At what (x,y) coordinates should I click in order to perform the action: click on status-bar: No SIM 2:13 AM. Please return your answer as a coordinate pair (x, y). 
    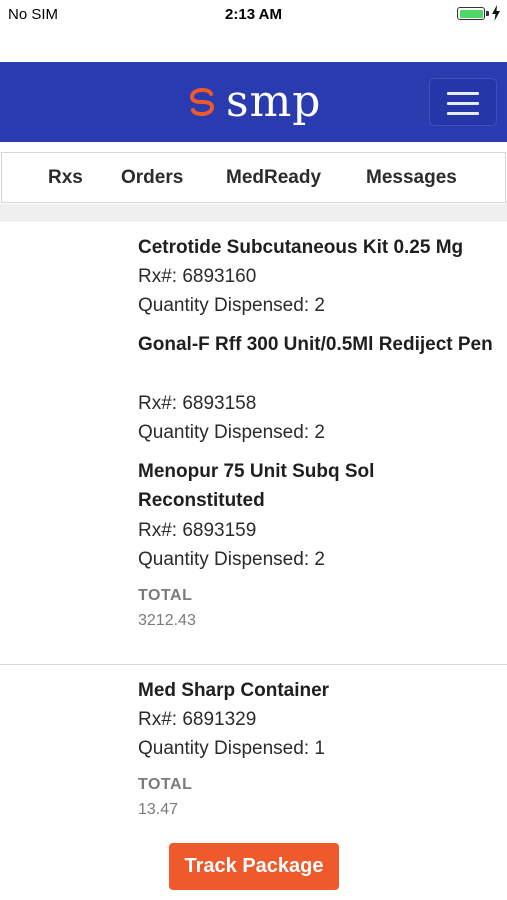
    Looking at the image, I should click on (253, 14).